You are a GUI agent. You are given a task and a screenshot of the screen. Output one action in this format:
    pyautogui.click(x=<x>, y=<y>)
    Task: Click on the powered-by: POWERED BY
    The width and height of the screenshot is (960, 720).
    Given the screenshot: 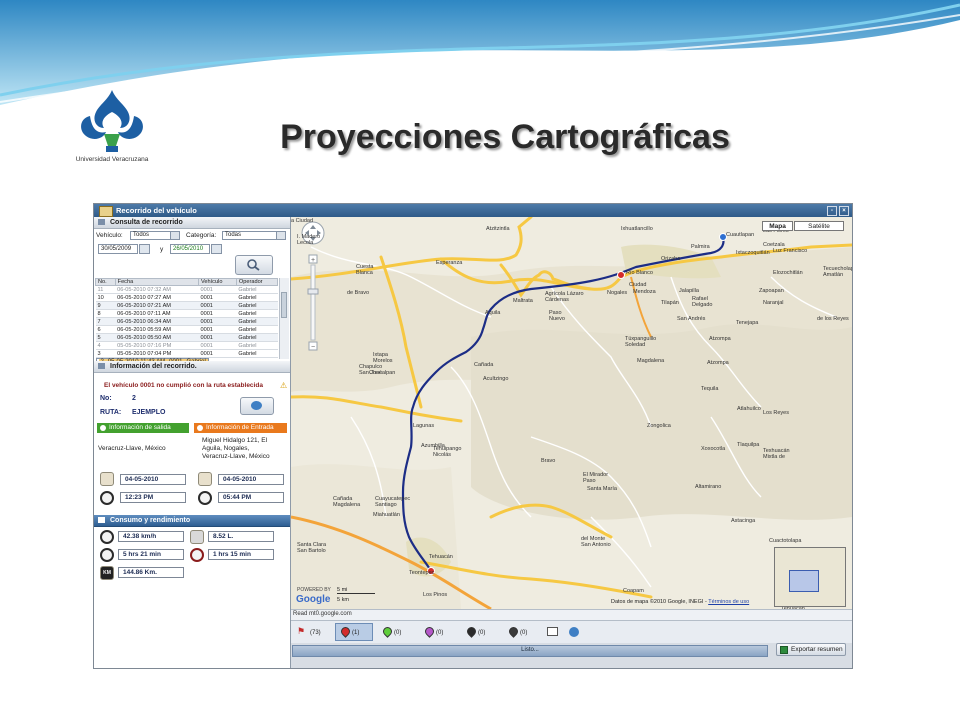 What is the action you would take?
    pyautogui.click(x=314, y=590)
    